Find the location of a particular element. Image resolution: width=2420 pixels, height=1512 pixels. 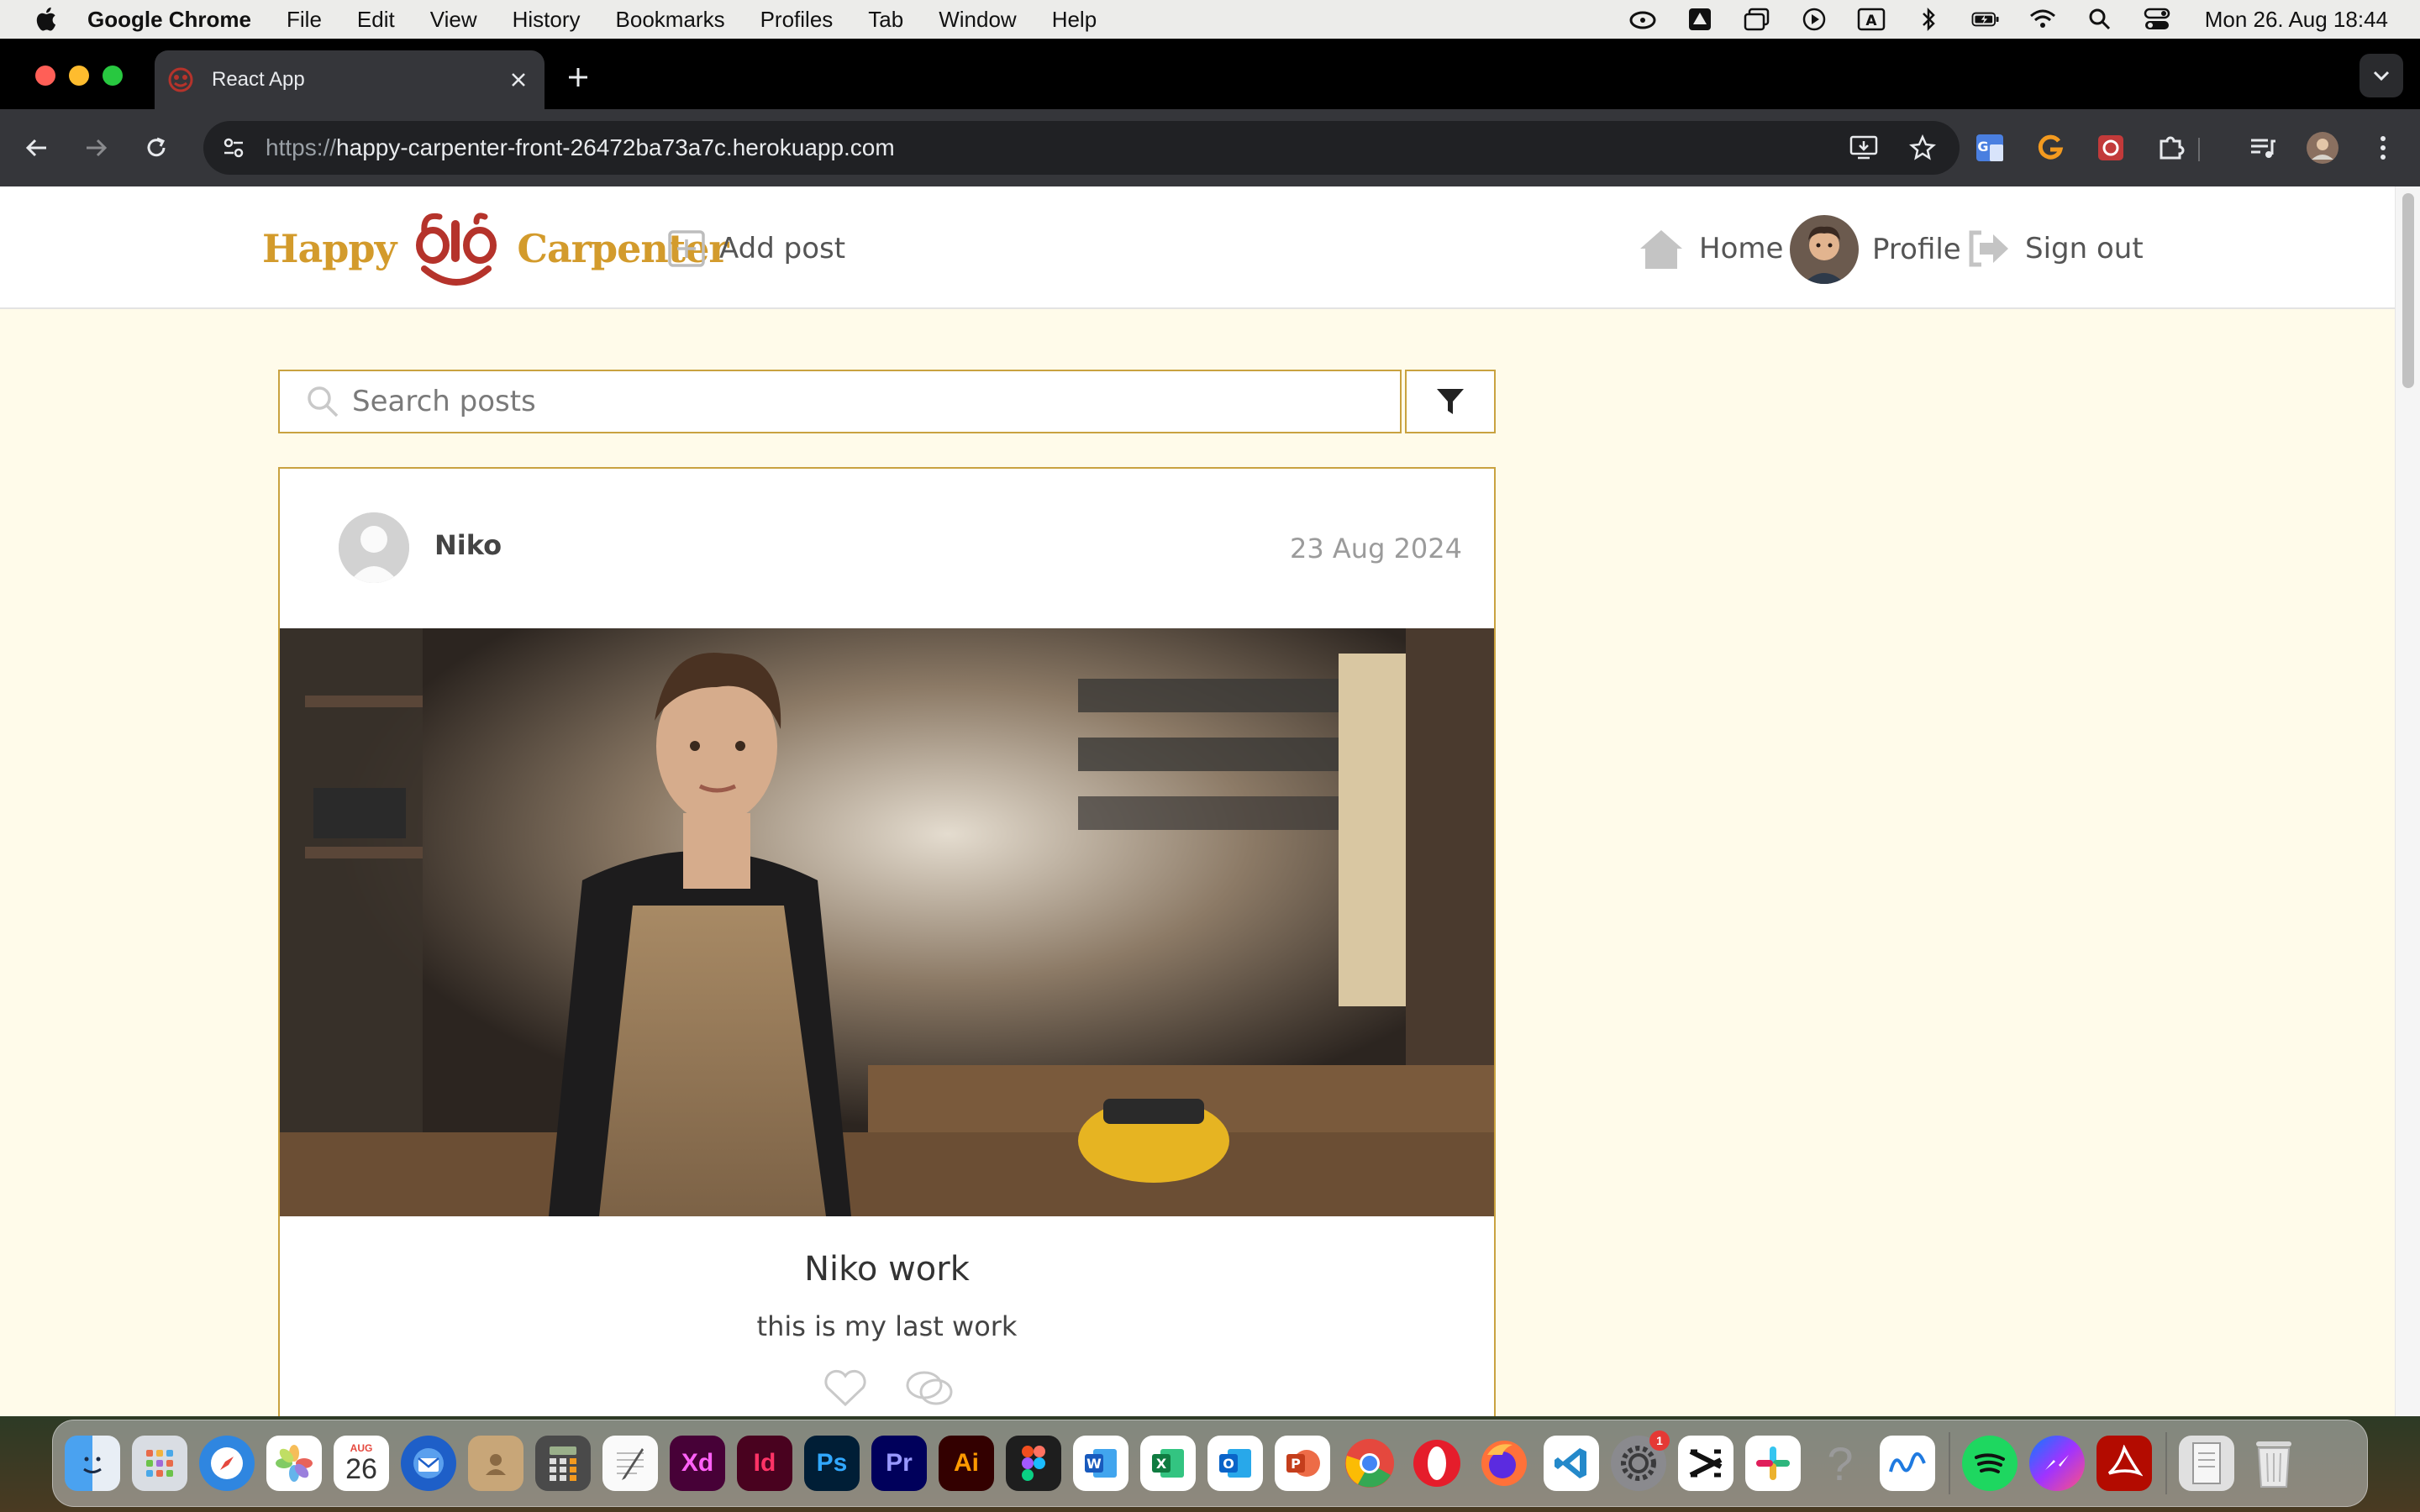

photos-icon is located at coordinates (294, 1463).